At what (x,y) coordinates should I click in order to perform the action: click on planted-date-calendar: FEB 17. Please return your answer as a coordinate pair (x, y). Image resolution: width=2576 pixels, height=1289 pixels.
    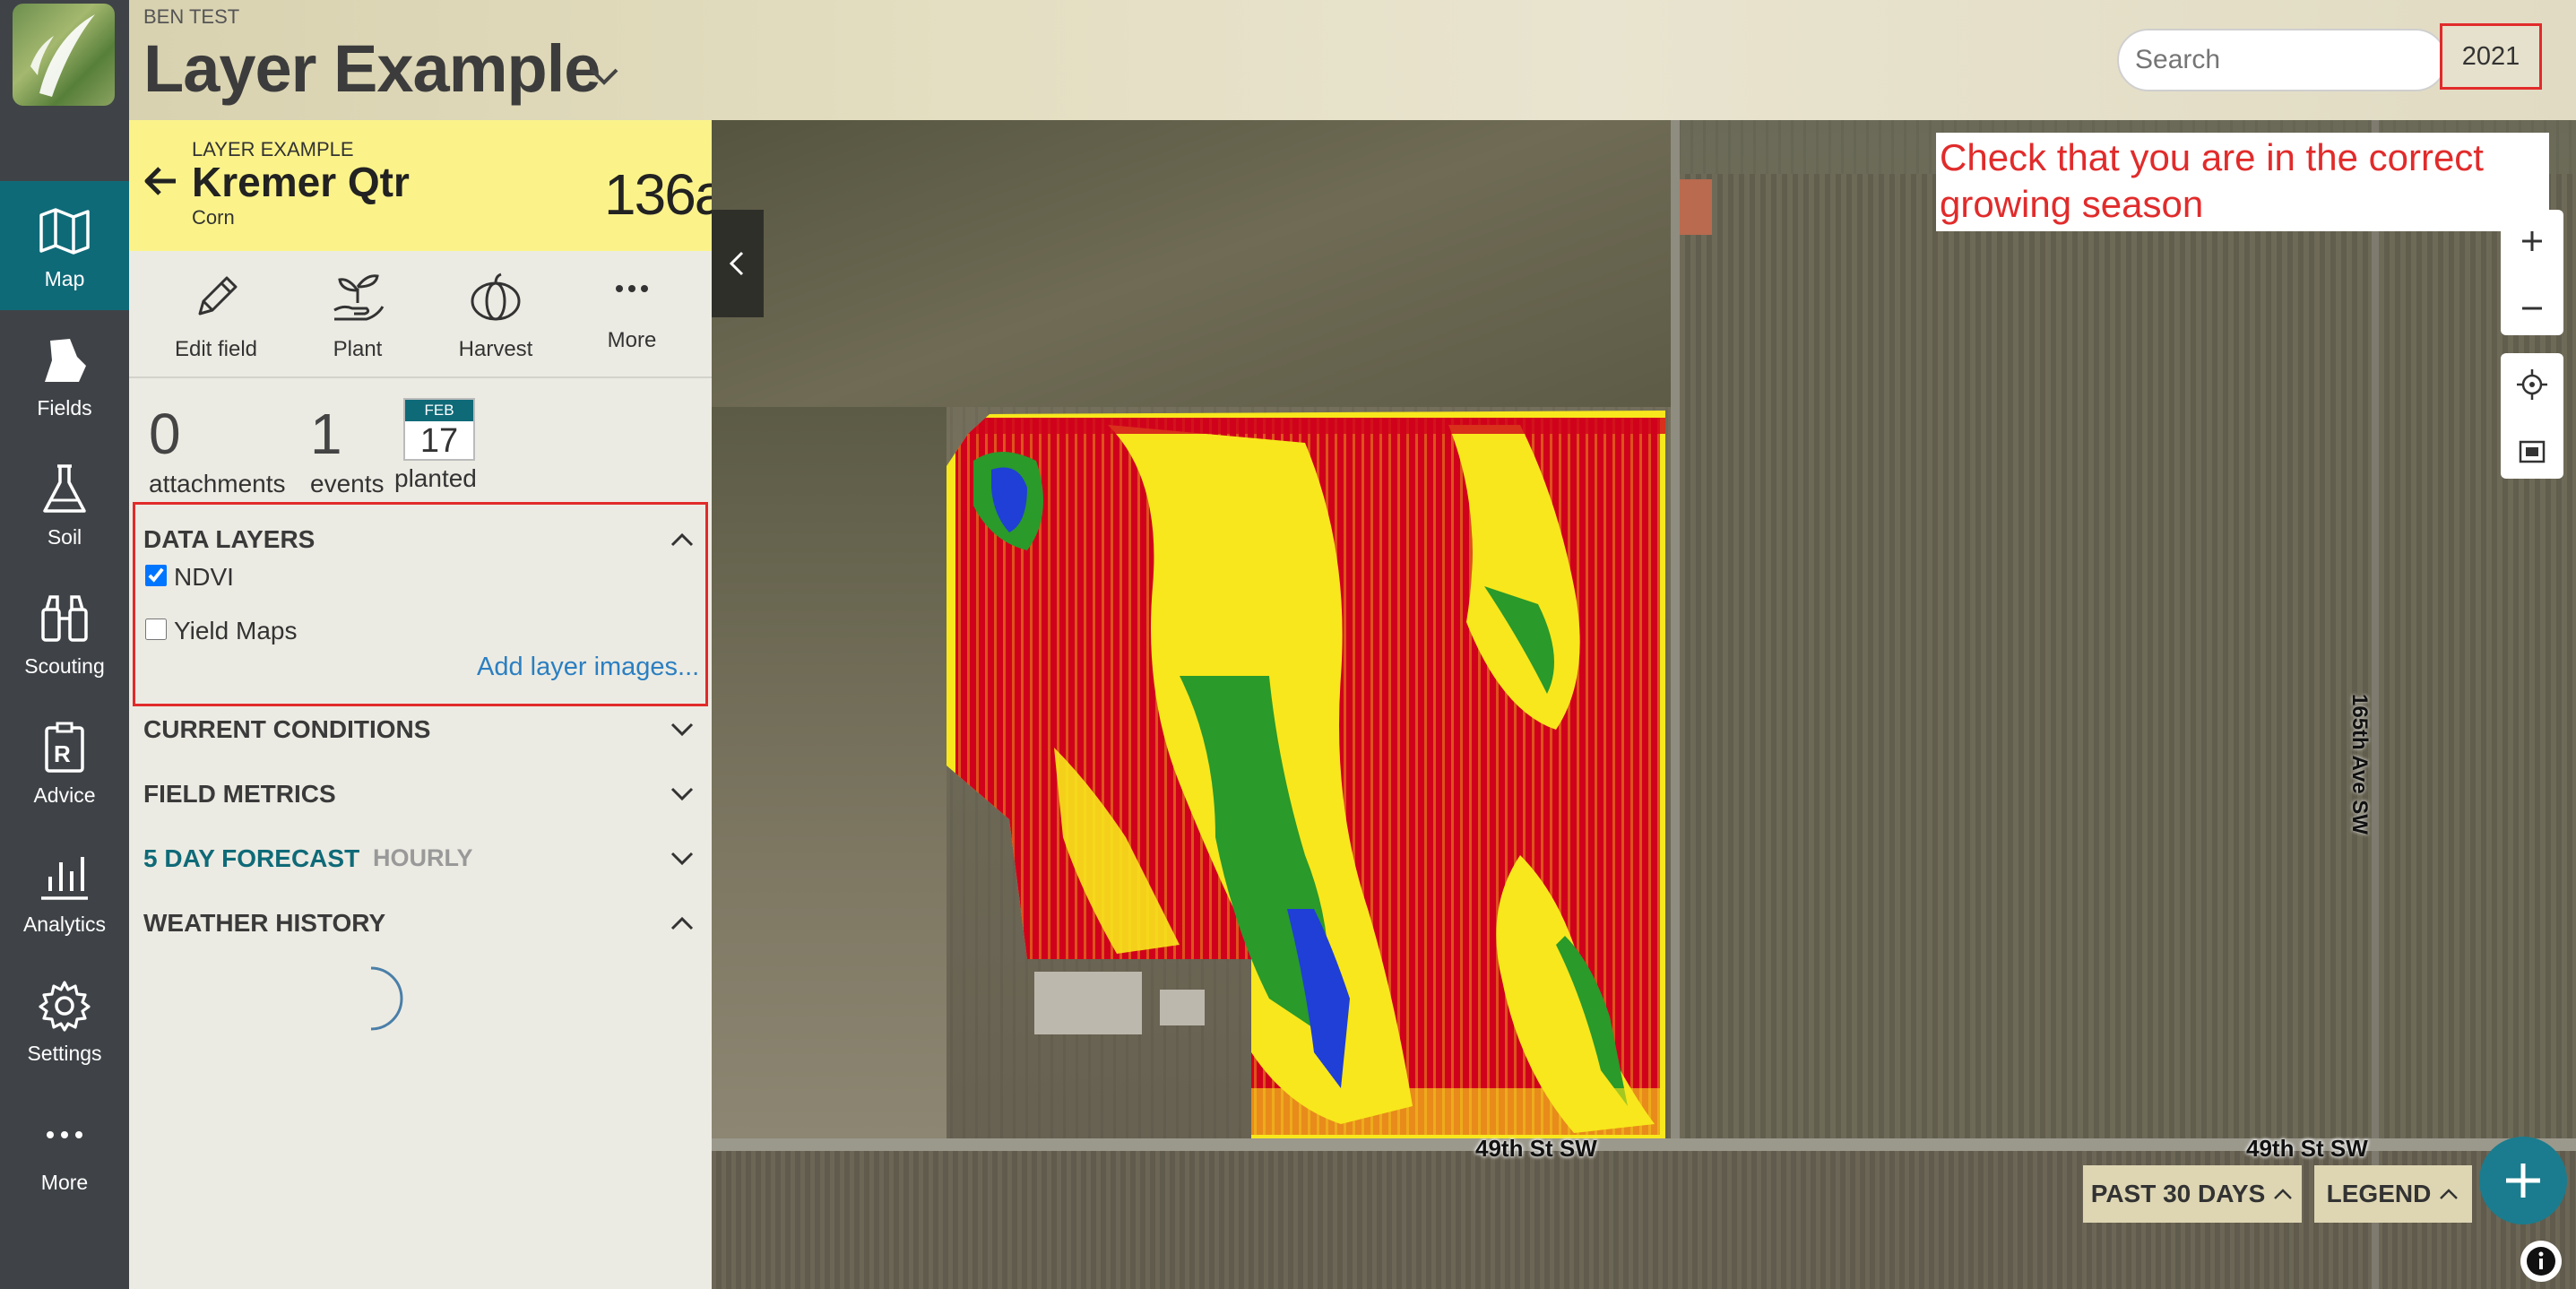
    Looking at the image, I should click on (439, 429).